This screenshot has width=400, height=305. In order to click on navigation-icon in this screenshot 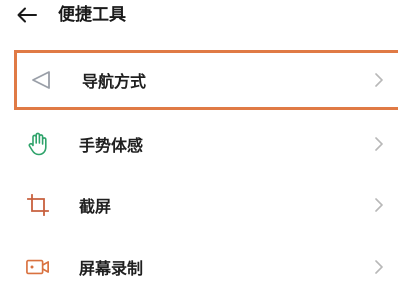, I will do `click(41, 80)`.